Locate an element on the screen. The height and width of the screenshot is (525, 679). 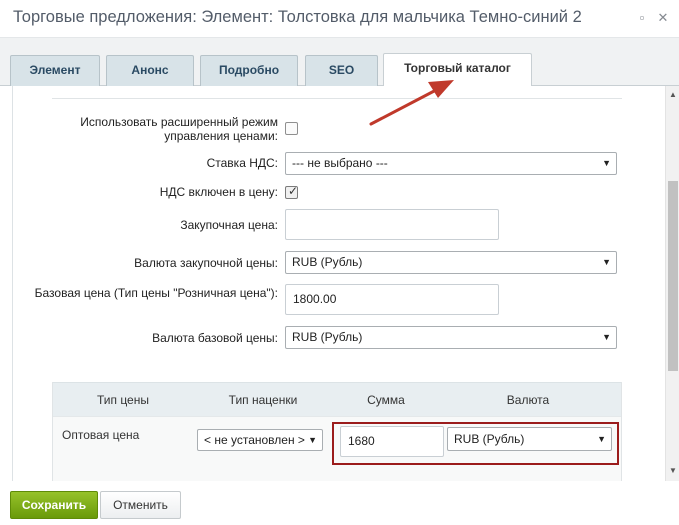
header-price-type: Тип цены is located at coordinates (122, 400).